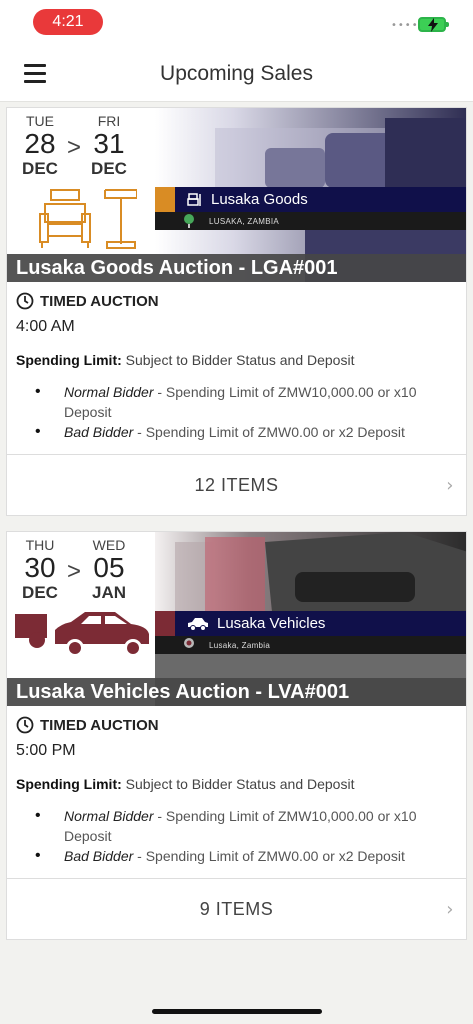  Describe the element at coordinates (433, 24) in the screenshot. I see `battery-icon` at that location.